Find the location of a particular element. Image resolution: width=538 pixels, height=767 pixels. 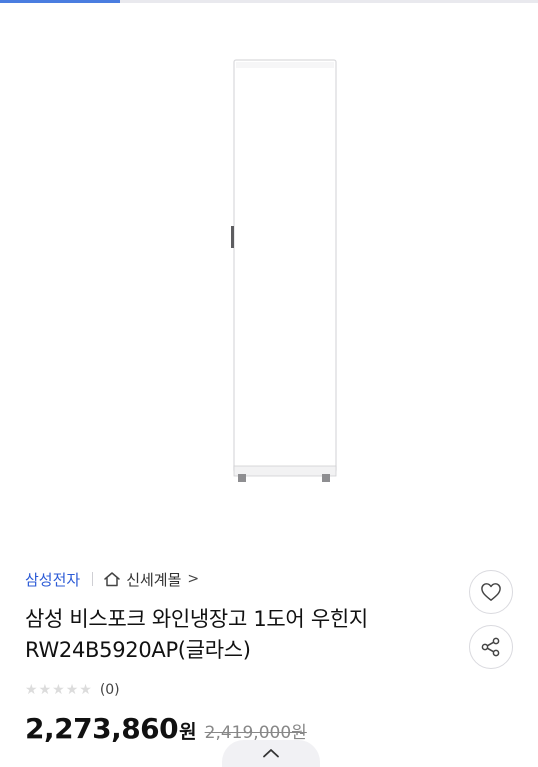

chevron-up-icon is located at coordinates (271, 753).